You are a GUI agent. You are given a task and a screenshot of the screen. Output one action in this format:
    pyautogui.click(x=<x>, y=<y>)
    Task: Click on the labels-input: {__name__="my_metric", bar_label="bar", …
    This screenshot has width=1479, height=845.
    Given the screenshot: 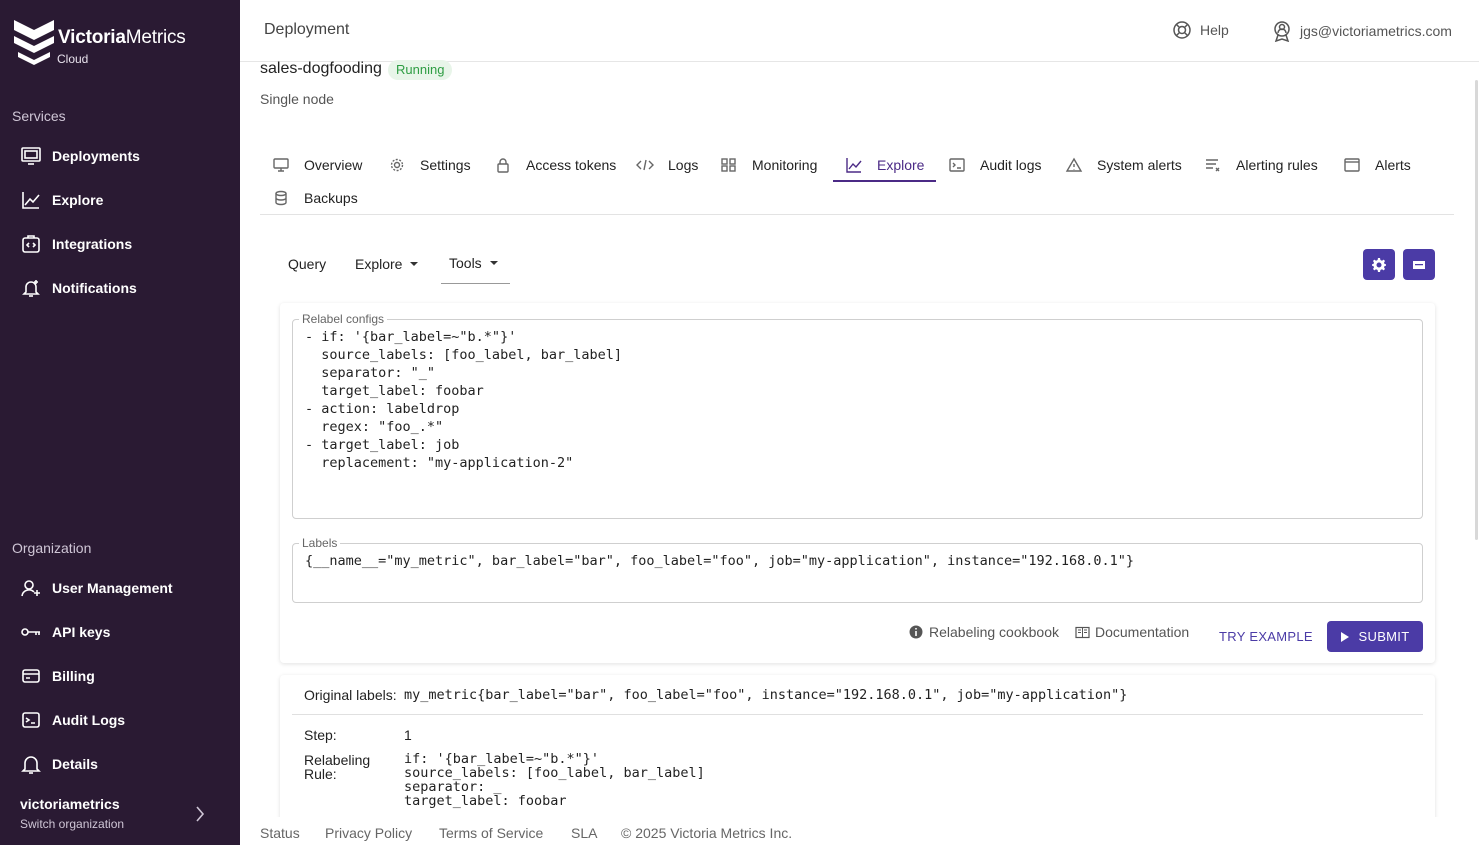 What is the action you would take?
    pyautogui.click(x=719, y=561)
    